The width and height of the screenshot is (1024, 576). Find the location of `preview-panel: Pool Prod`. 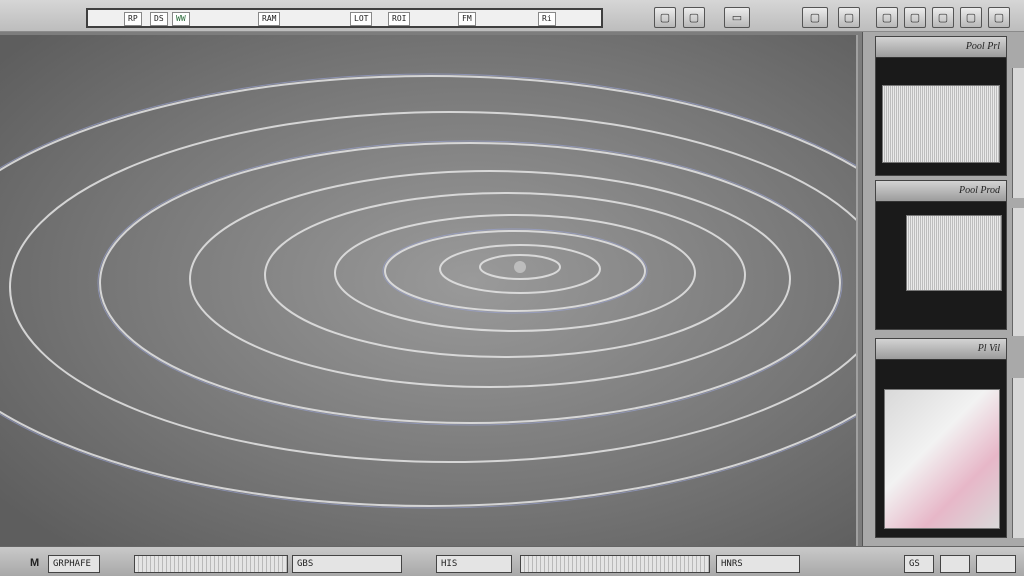

preview-panel: Pool Prod is located at coordinates (941, 255).